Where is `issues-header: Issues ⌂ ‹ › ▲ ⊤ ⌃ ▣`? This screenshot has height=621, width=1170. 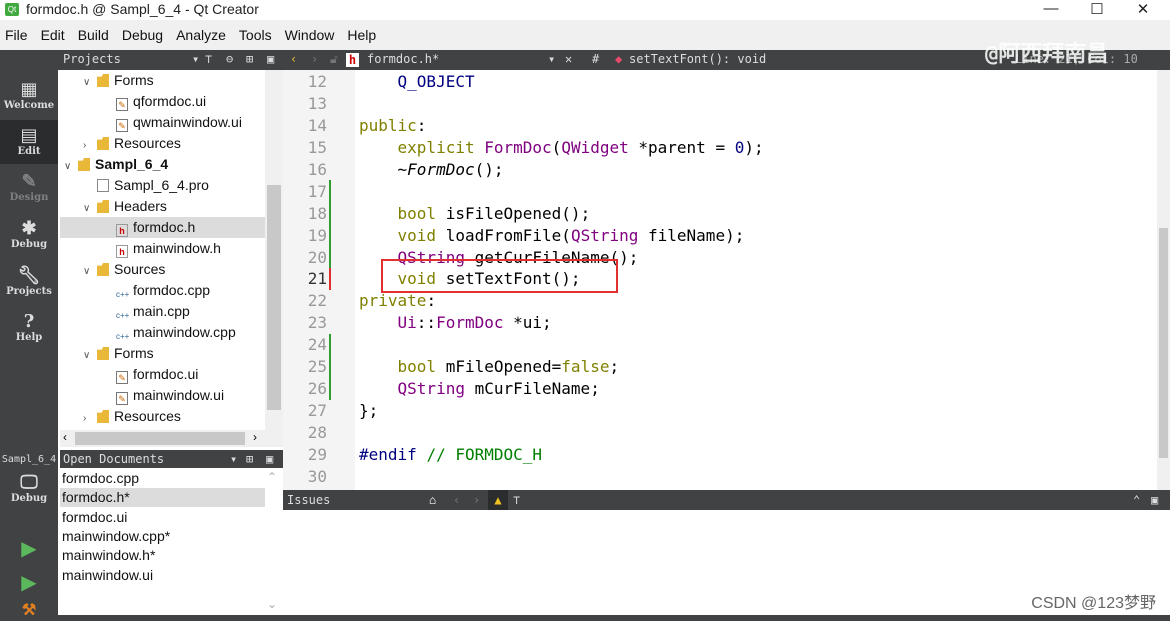 issues-header: Issues ⌂ ‹ › ▲ ⊤ ⌃ ▣ is located at coordinates (726, 500).